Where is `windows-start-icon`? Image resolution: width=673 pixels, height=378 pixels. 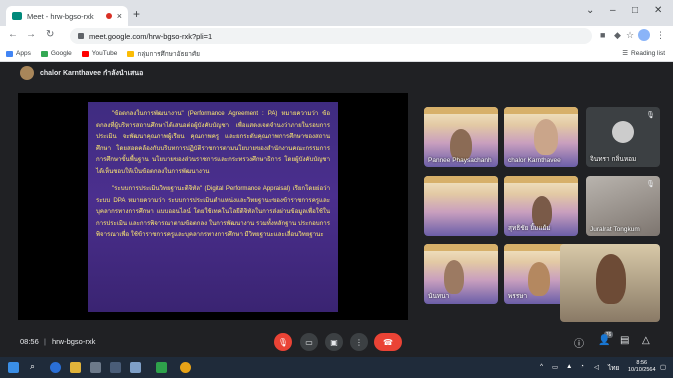
windows-start-icon is located at coordinates (13, 367).